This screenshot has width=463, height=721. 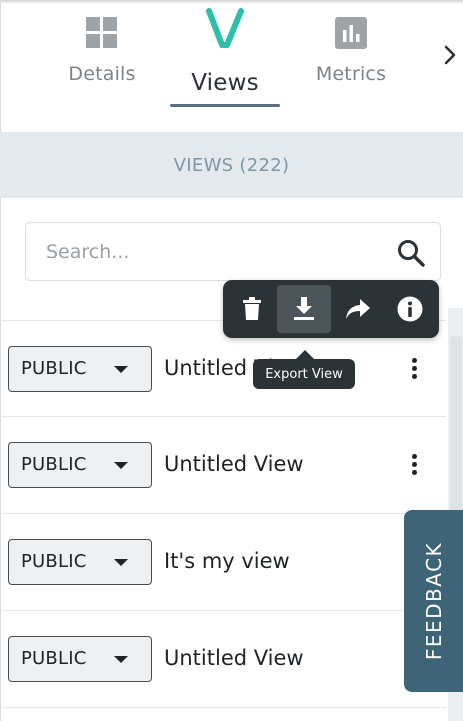 I want to click on view-info-button, so click(x=410, y=309).